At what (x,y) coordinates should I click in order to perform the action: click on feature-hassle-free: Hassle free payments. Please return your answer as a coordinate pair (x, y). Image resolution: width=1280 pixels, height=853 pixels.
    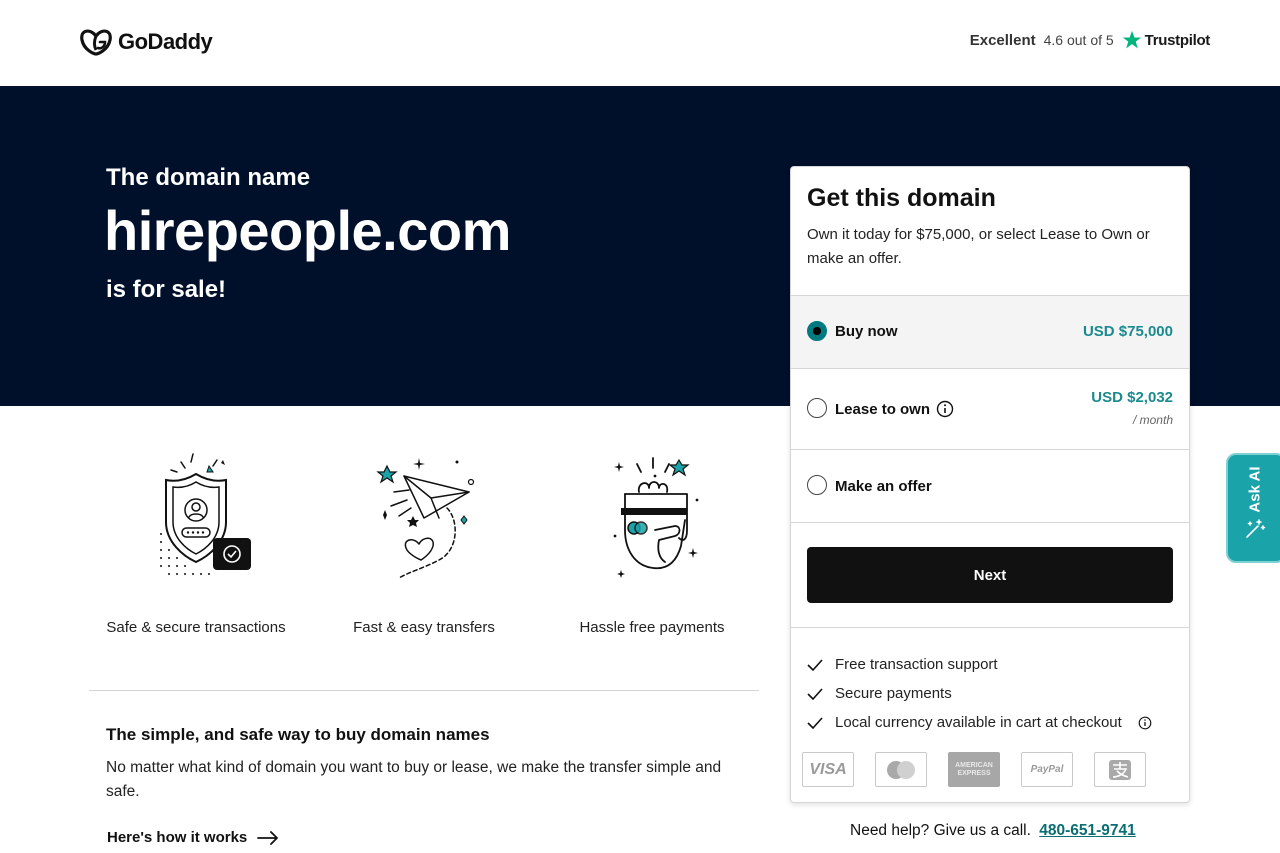
    Looking at the image, I should click on (652, 543).